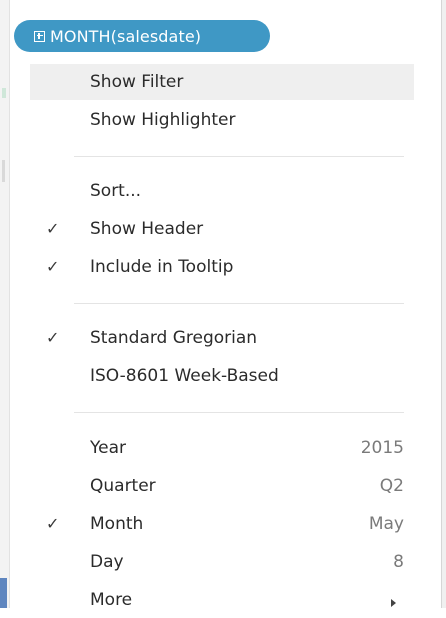 The height and width of the screenshot is (618, 446). Describe the element at coordinates (393, 603) in the screenshot. I see `submenu-arrow-icon` at that location.